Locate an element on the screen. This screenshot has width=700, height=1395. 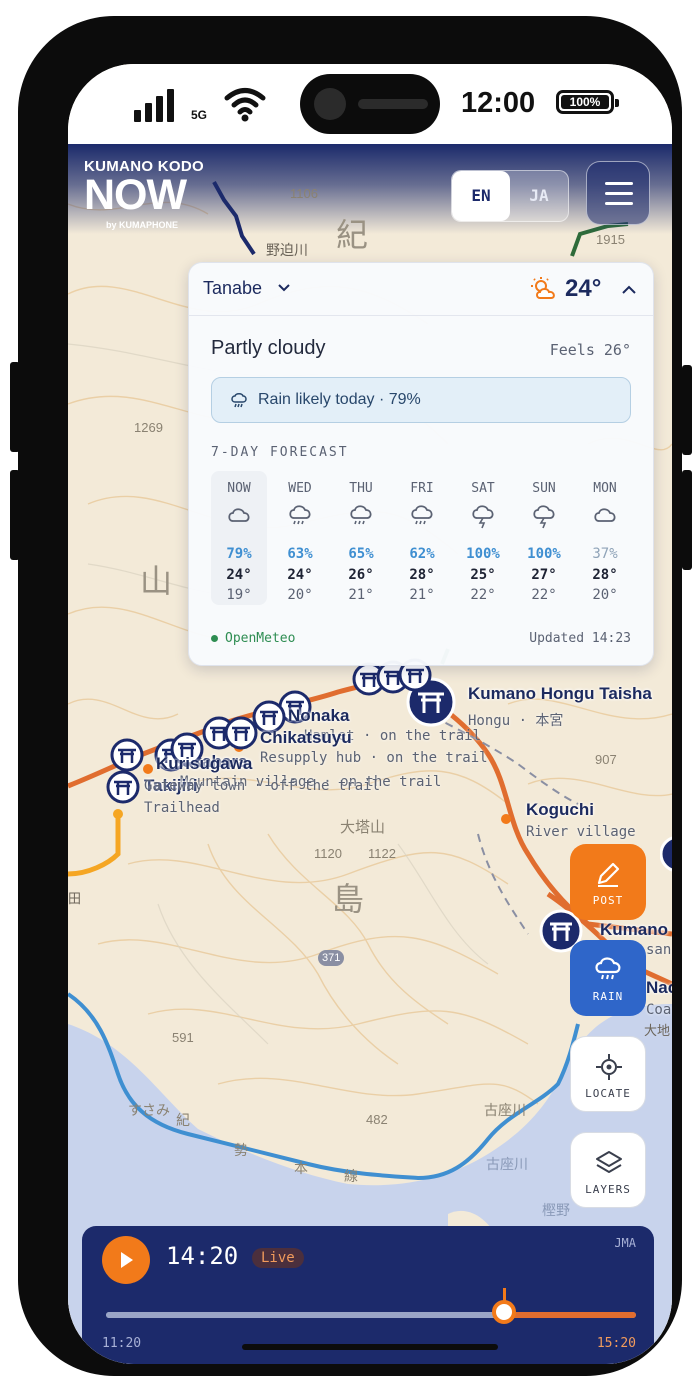
forecast-day: SUN 100% 27° 22° is located at coordinates (544, 538).